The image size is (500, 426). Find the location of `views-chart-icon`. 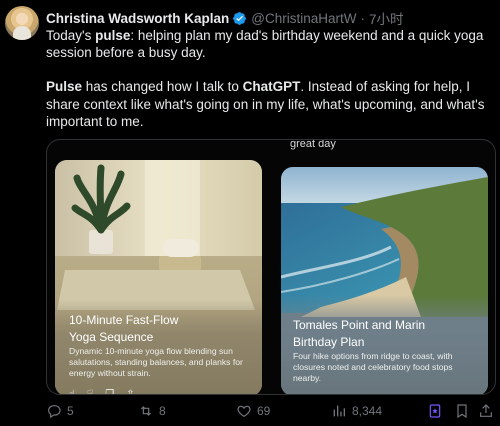

views-chart-icon is located at coordinates (339, 411).